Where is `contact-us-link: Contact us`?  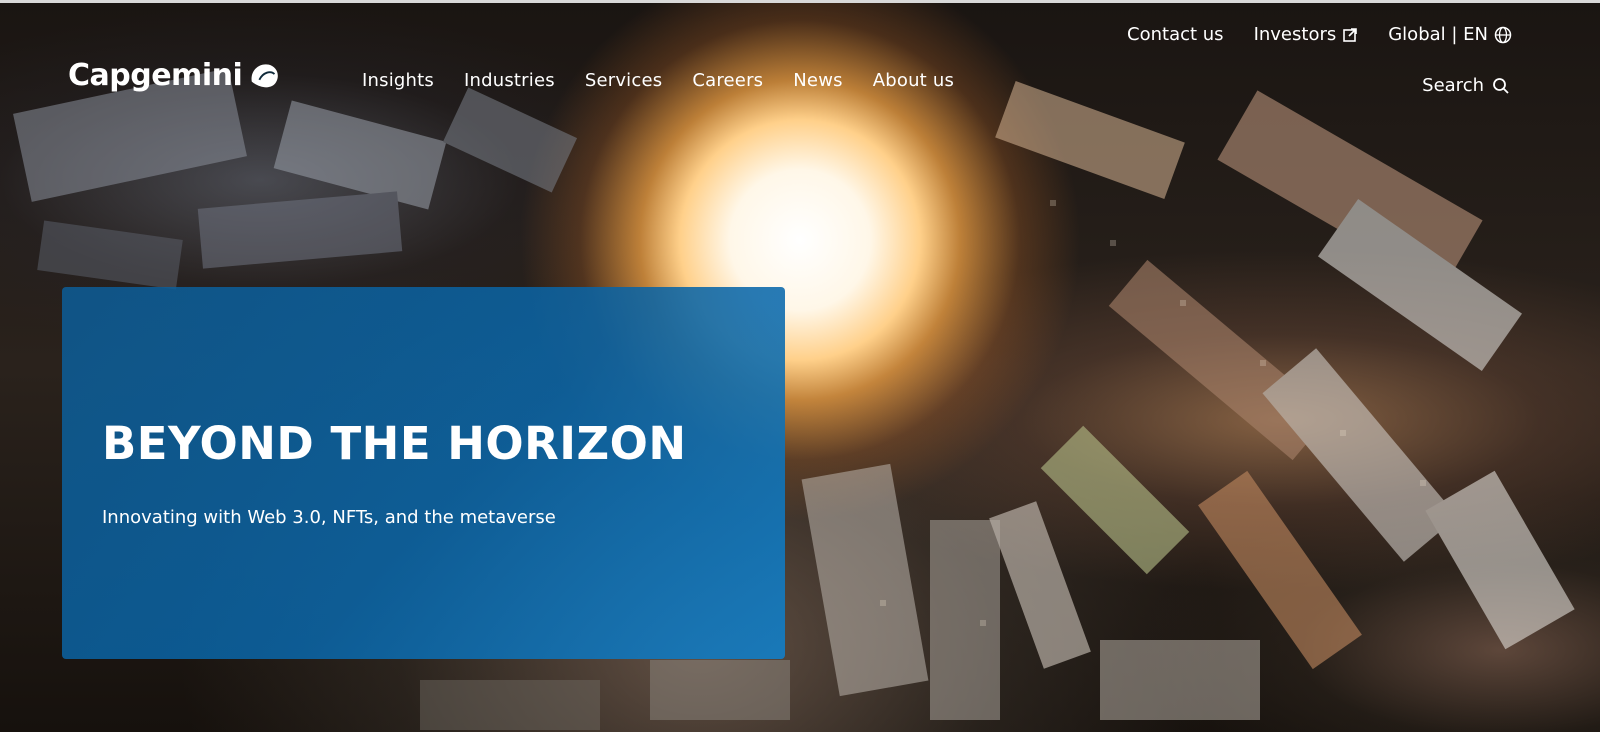 contact-us-link: Contact us is located at coordinates (1175, 34).